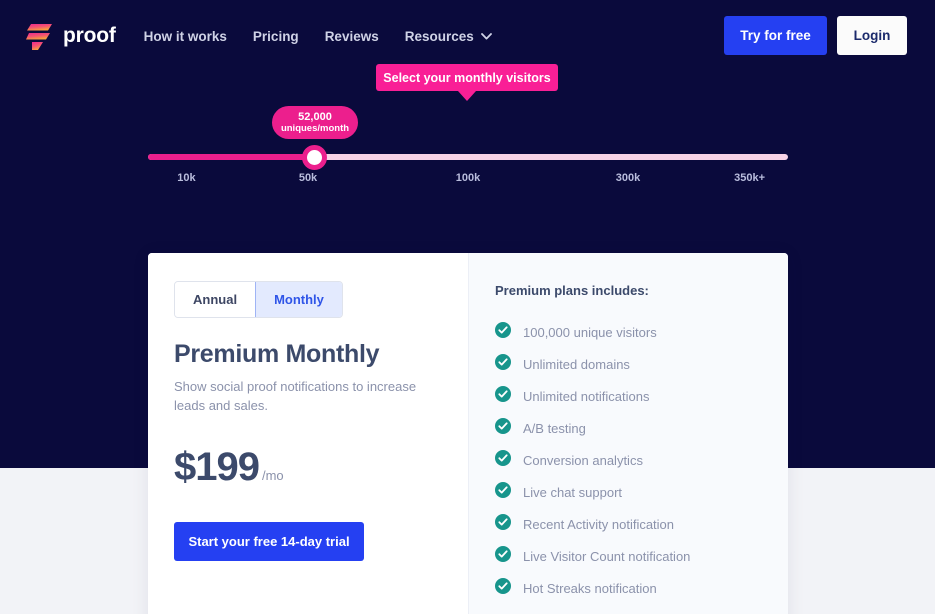 Image resolution: width=935 pixels, height=614 pixels. What do you see at coordinates (272, 475) in the screenshot?
I see `price-period: /mo` at bounding box center [272, 475].